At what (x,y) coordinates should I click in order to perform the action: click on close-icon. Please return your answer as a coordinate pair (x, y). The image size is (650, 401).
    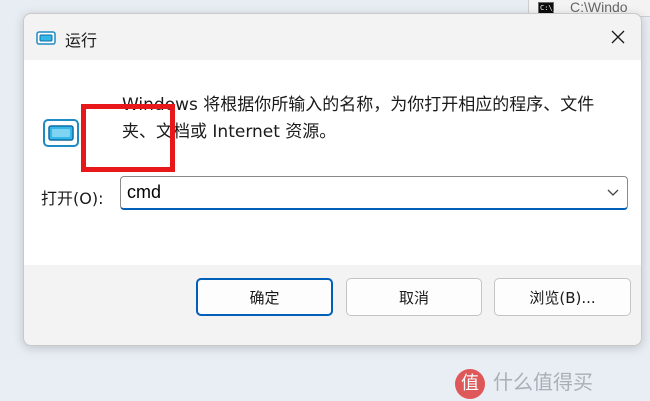
    Looking at the image, I should click on (618, 37).